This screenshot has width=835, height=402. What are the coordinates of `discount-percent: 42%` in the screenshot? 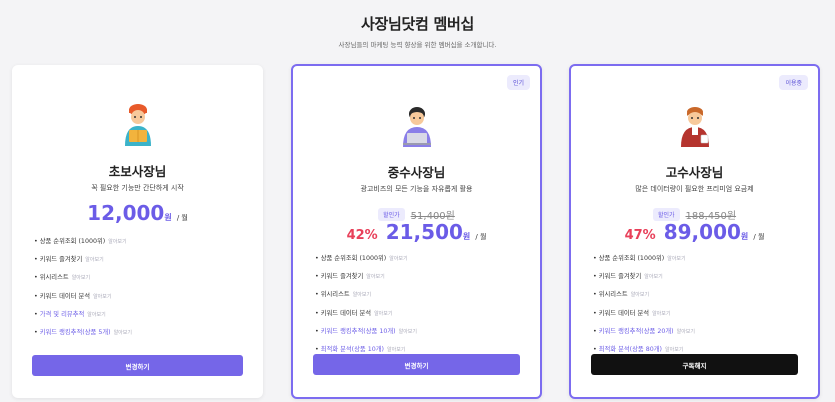 It's located at (362, 235).